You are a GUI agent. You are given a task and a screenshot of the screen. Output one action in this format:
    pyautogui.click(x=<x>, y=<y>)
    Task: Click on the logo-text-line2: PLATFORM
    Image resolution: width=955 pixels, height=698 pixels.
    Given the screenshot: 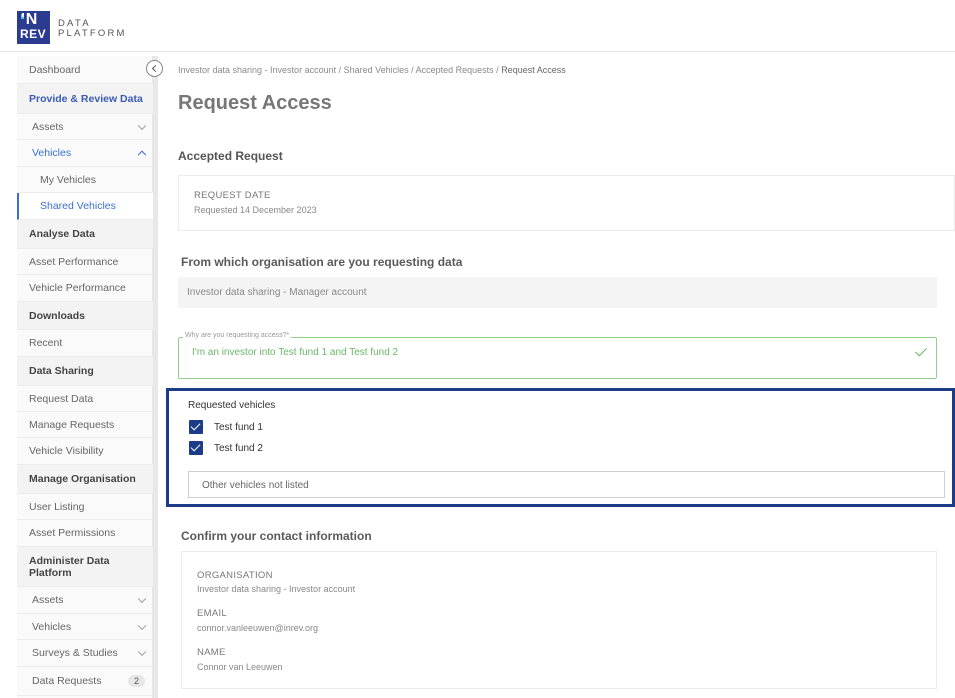 What is the action you would take?
    pyautogui.click(x=92, y=33)
    